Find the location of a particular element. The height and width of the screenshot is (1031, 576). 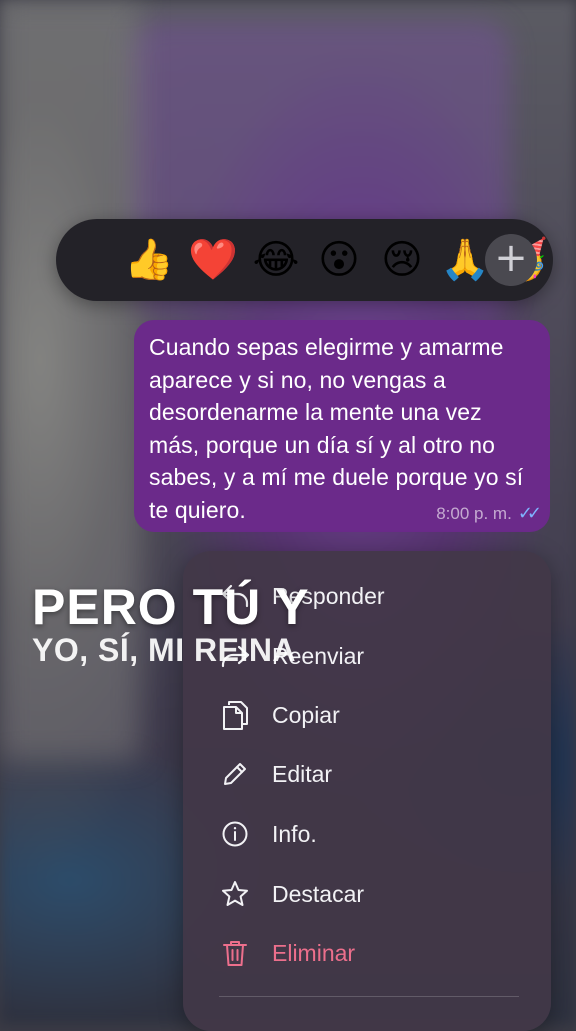

read-receipt-icon: ✓✓ is located at coordinates (529, 513).